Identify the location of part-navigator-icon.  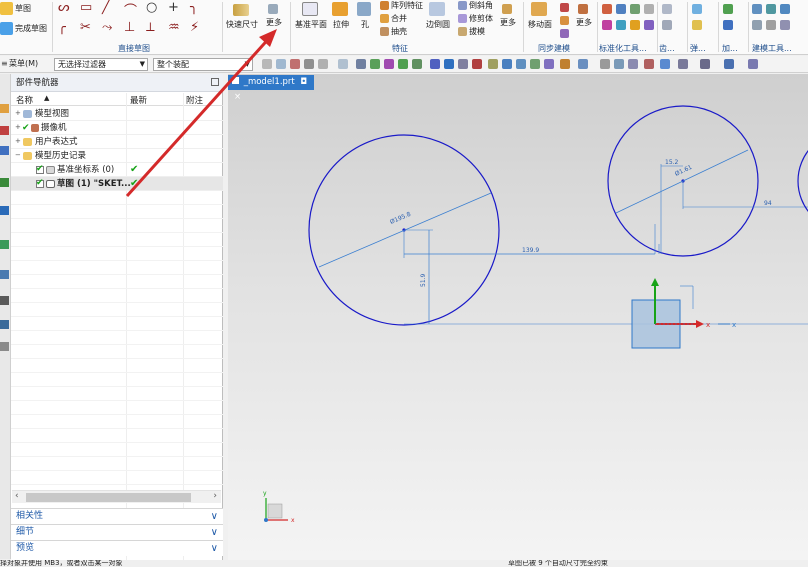
(4, 150).